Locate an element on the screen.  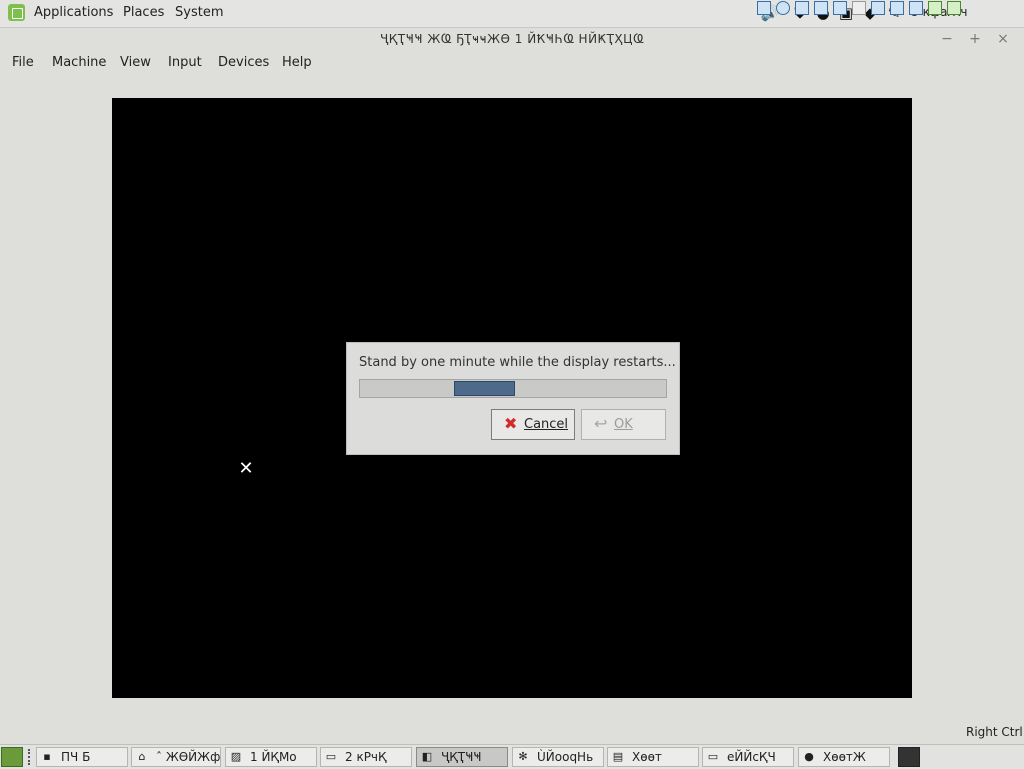
keyboard-capture-icon is located at coordinates (954, 8).